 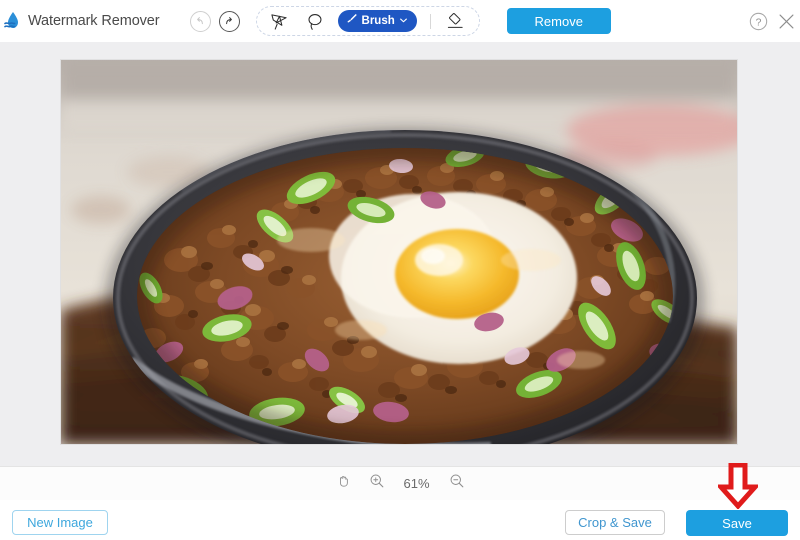 I want to click on save-button: Save, so click(x=737, y=523).